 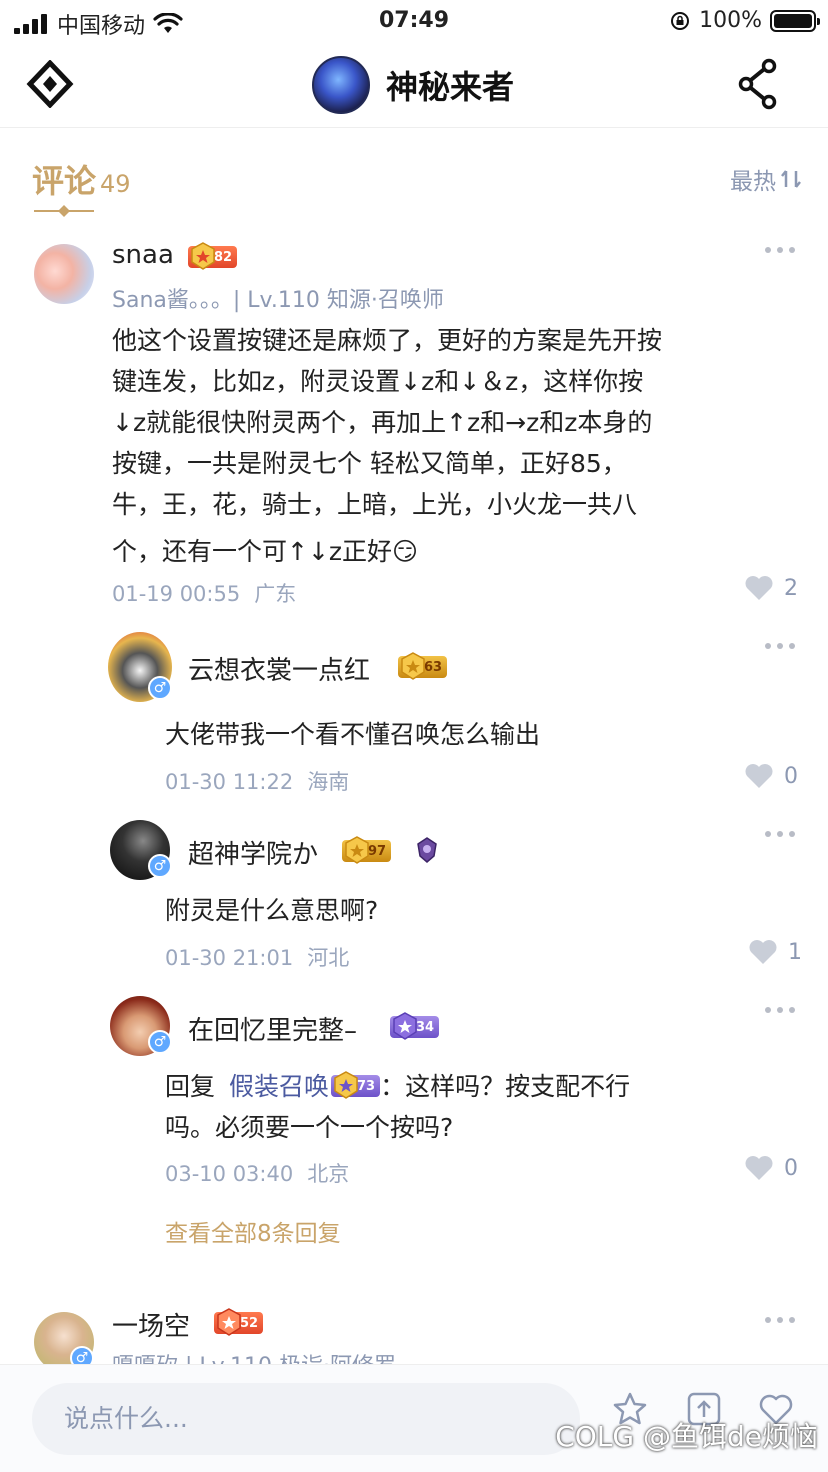 What do you see at coordinates (279, 1086) in the screenshot?
I see `reply-to-link: 假装召唤` at bounding box center [279, 1086].